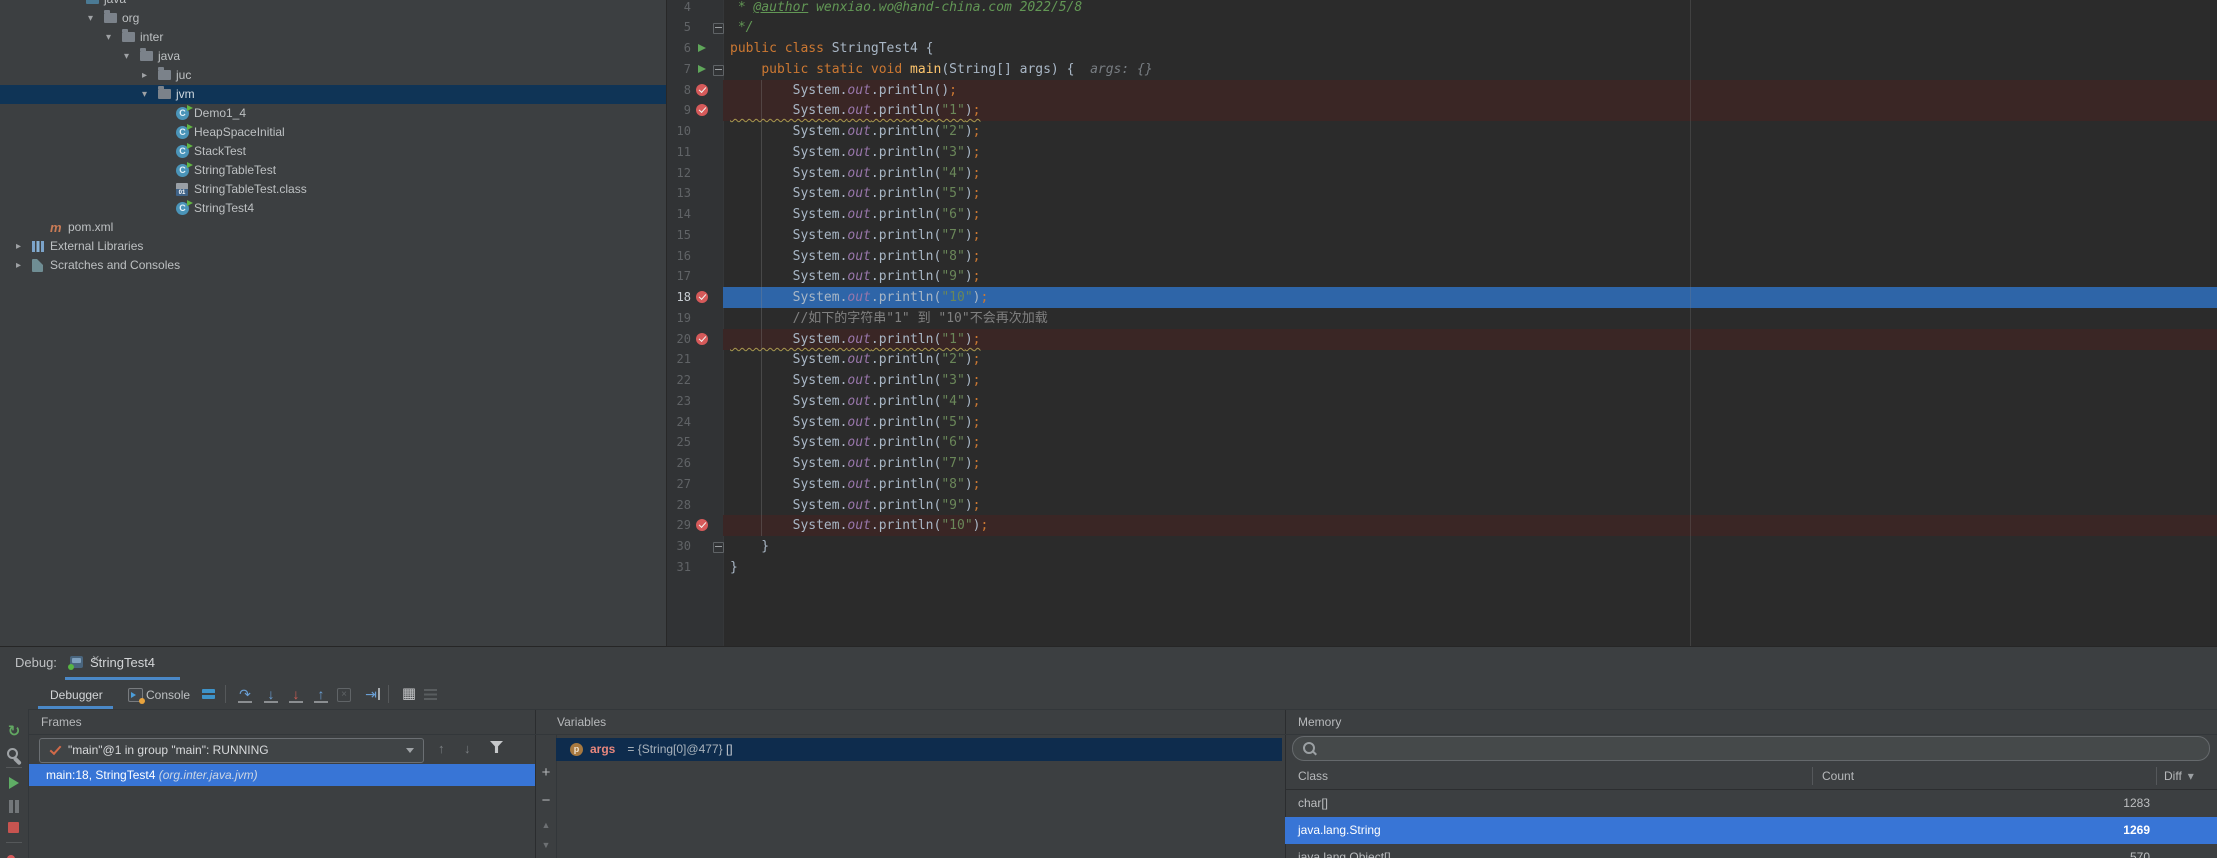 This screenshot has width=2217, height=858. What do you see at coordinates (321, 694) in the screenshot?
I see `step-out-icon: ↑` at bounding box center [321, 694].